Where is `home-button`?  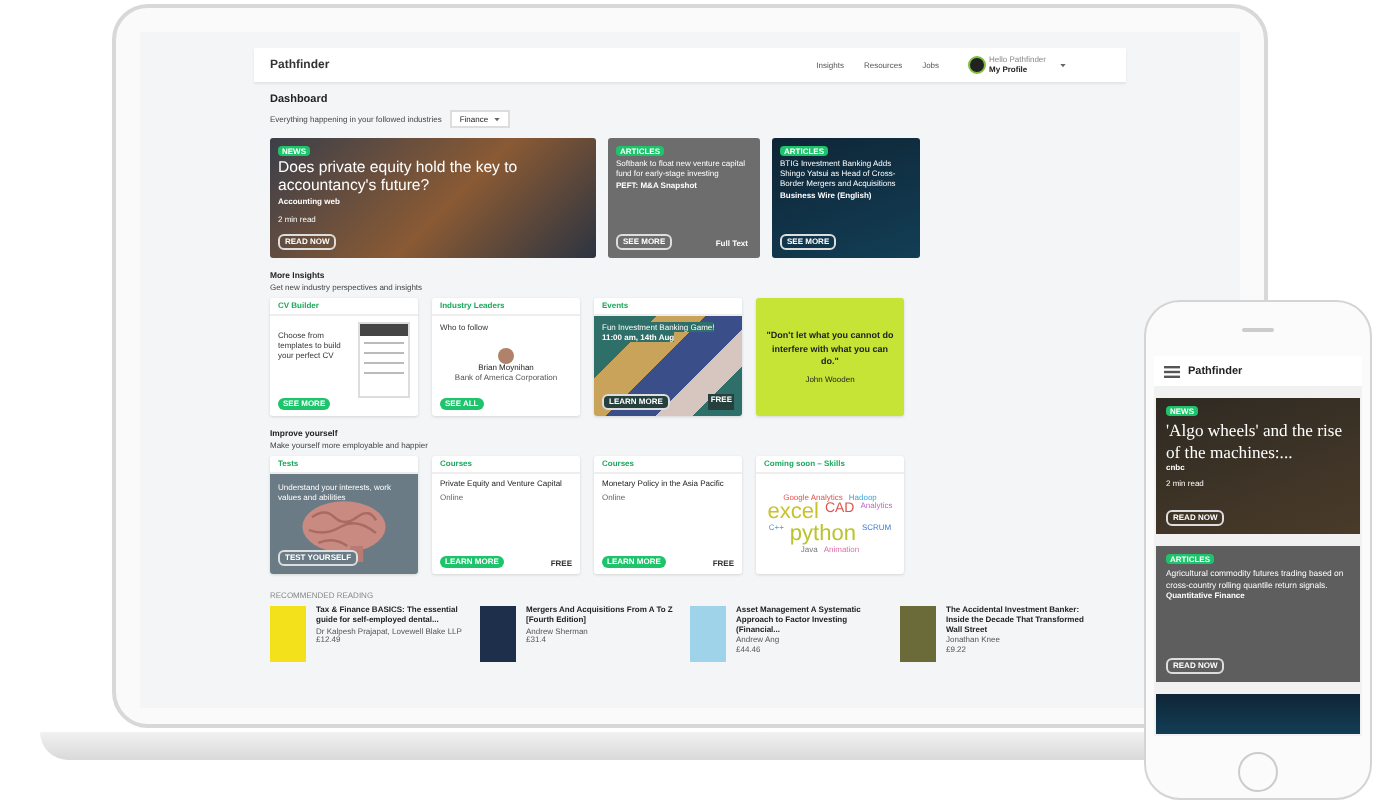 home-button is located at coordinates (1258, 772).